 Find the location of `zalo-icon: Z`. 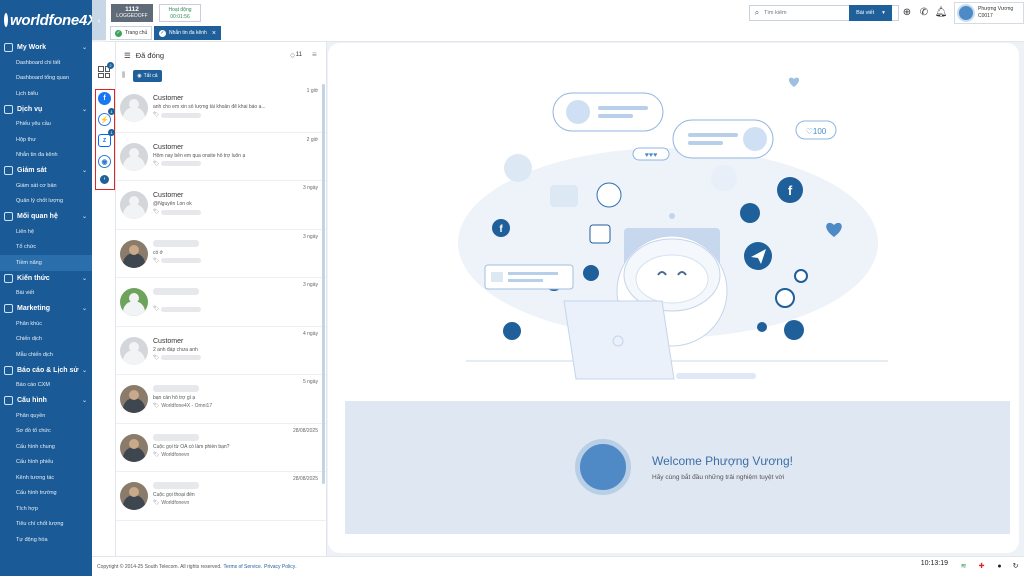

zalo-icon: Z is located at coordinates (104, 140).